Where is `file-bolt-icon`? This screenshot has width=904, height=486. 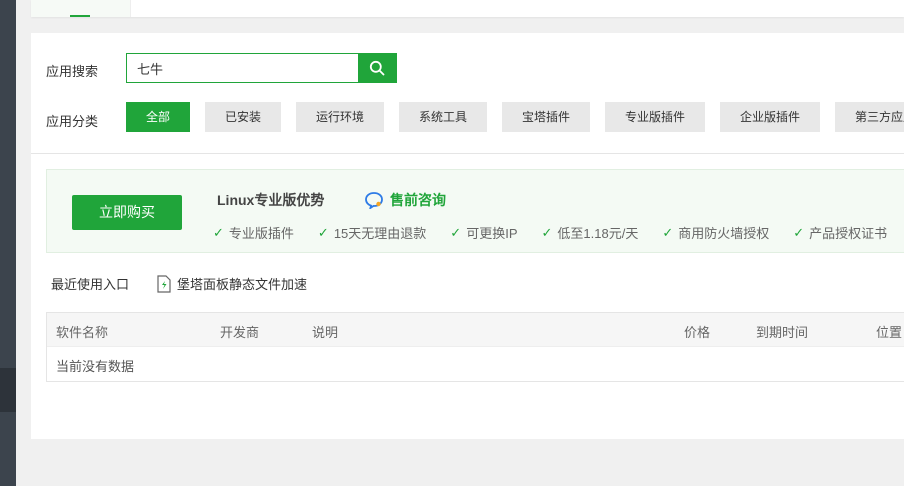
file-bolt-icon is located at coordinates (164, 283).